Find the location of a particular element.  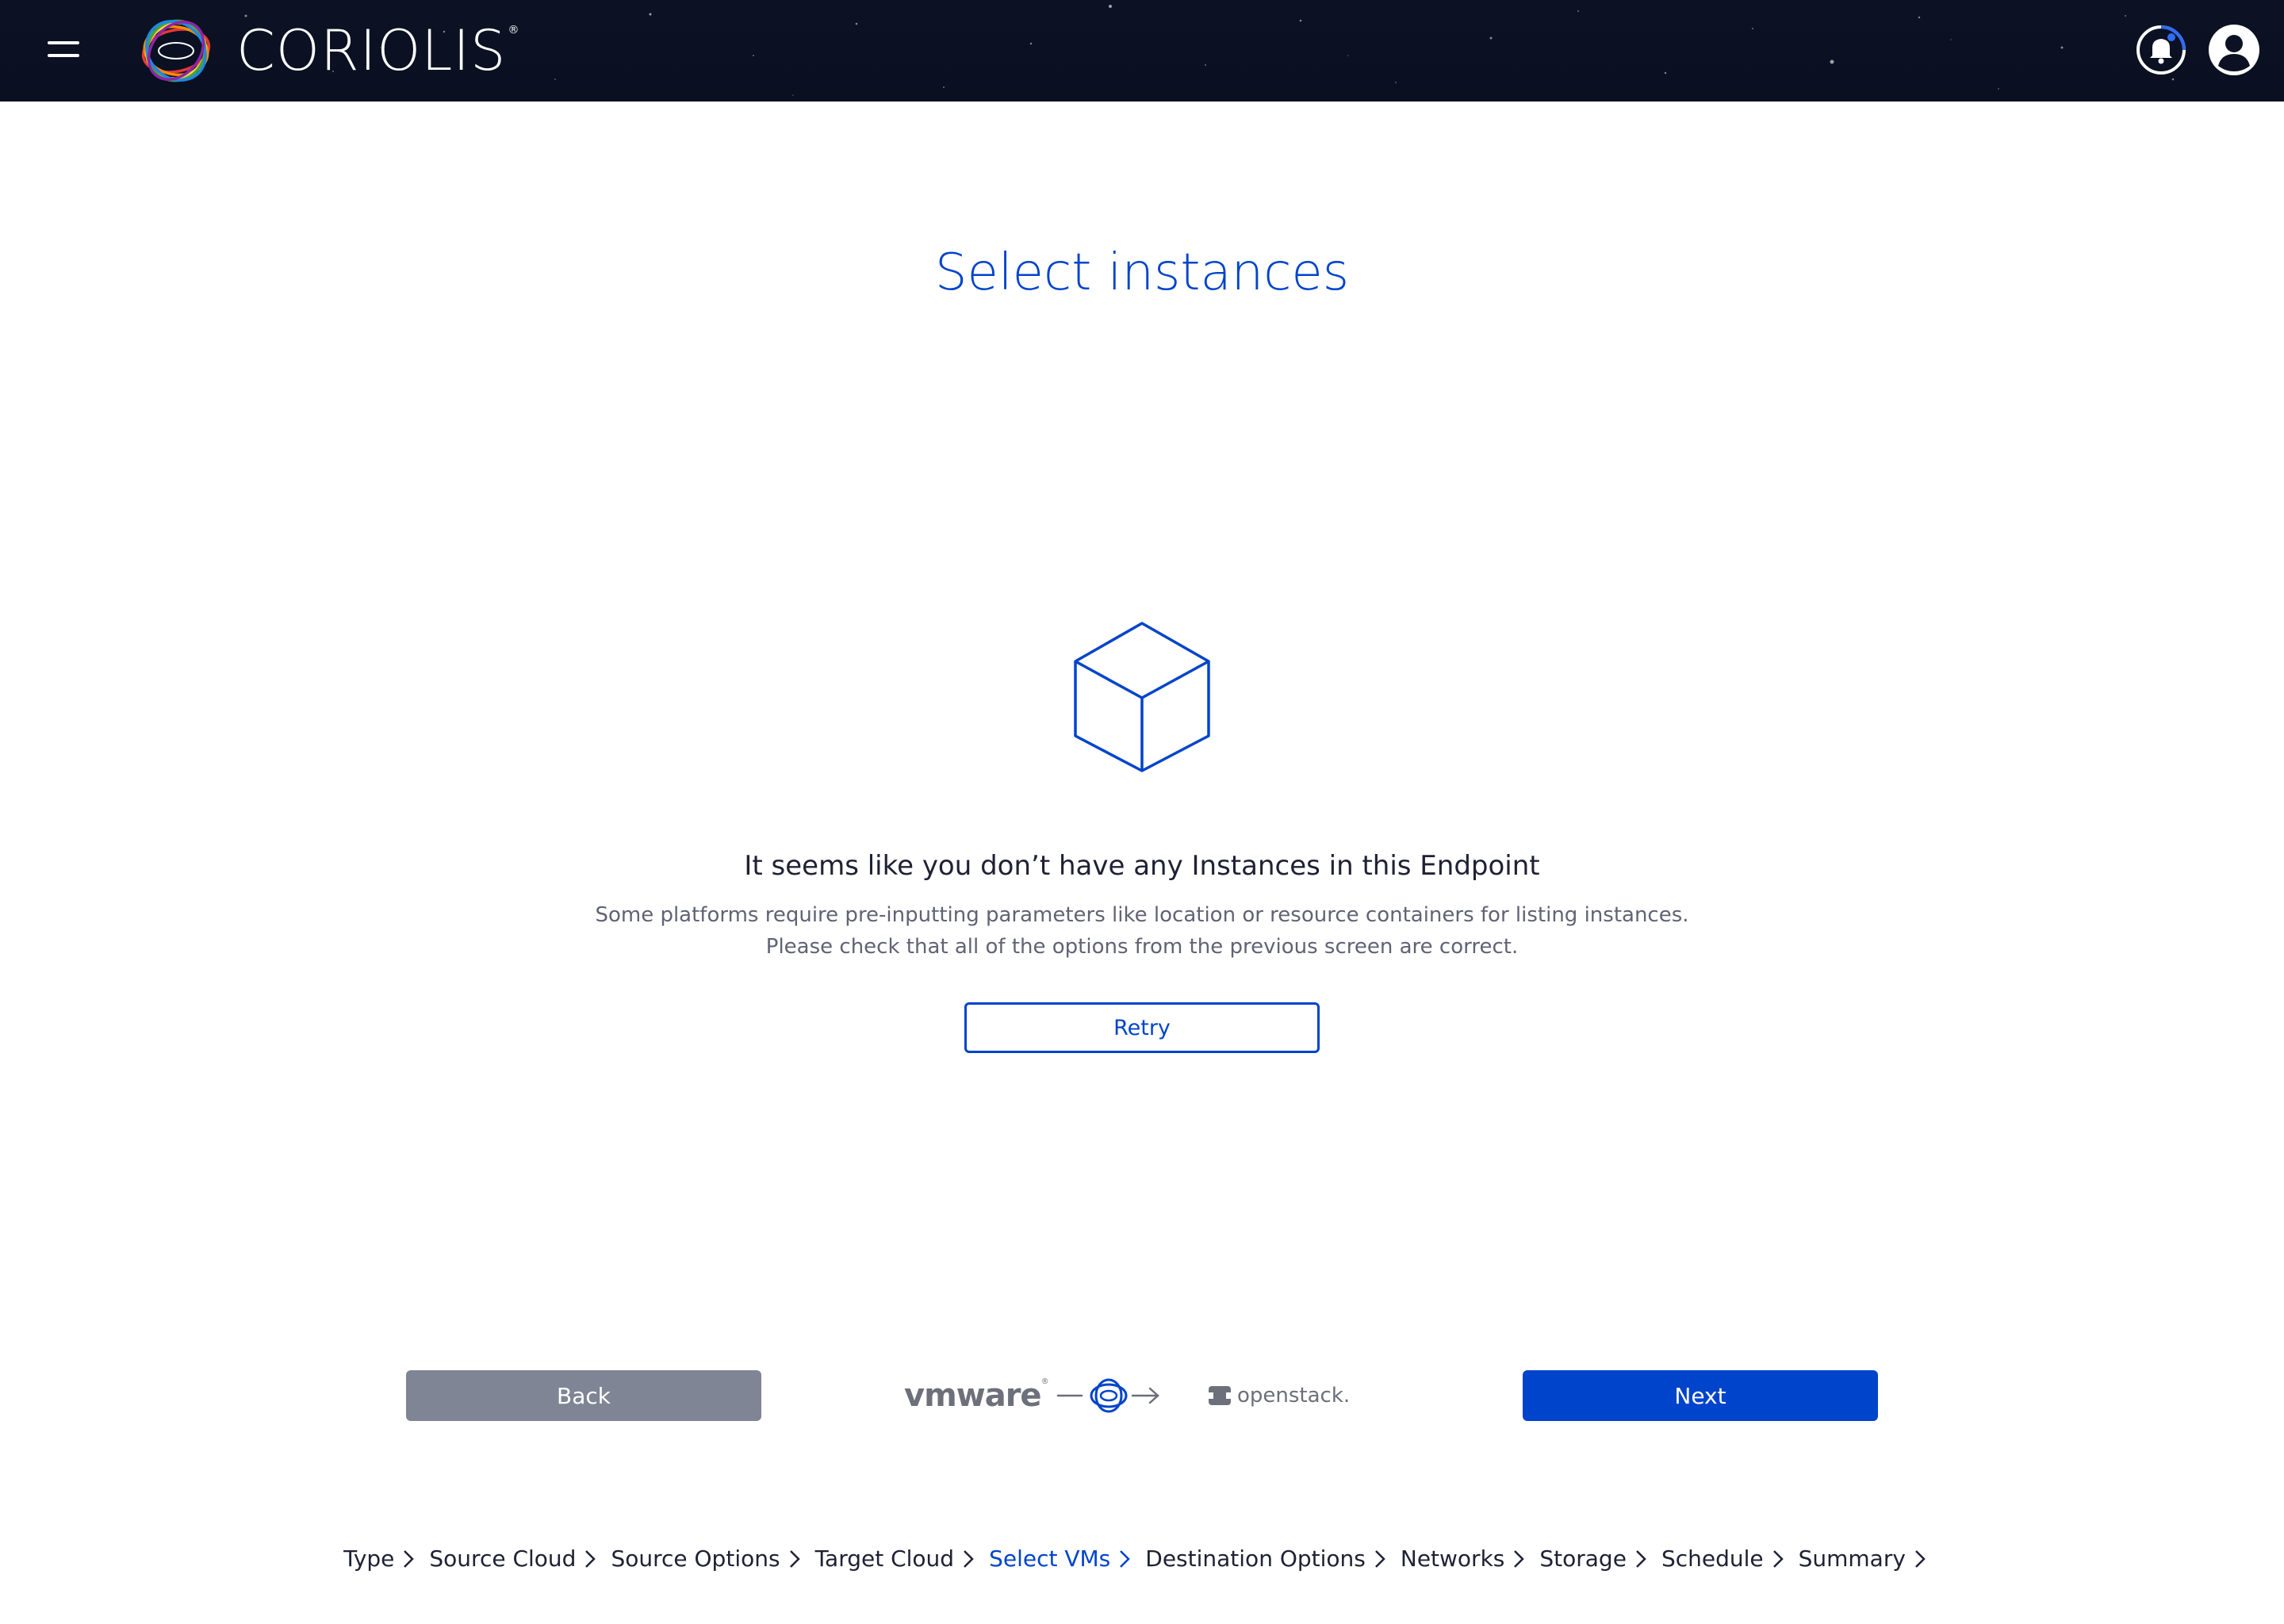

vmware-logo: vmware® is located at coordinates (976, 1395).